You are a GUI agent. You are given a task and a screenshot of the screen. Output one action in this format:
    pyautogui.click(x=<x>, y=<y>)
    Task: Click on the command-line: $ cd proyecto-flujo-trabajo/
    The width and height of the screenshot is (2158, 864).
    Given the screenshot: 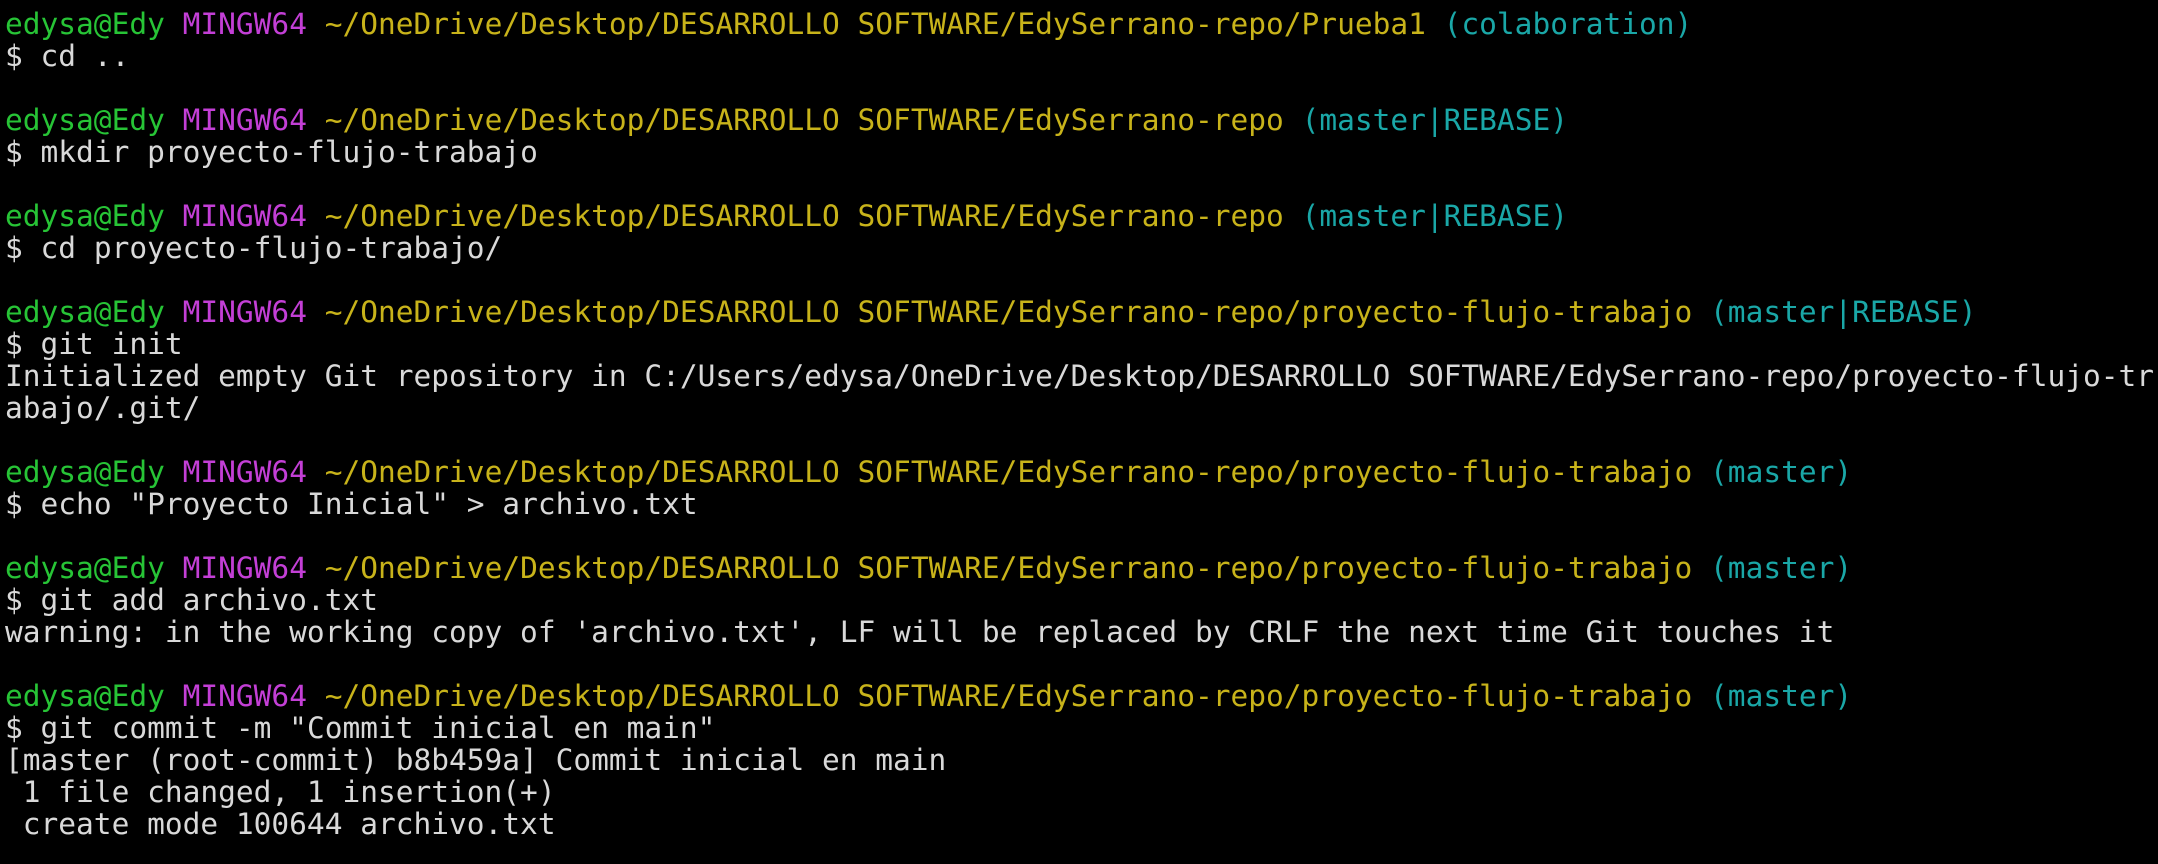 What is the action you would take?
    pyautogui.click(x=1080, y=248)
    